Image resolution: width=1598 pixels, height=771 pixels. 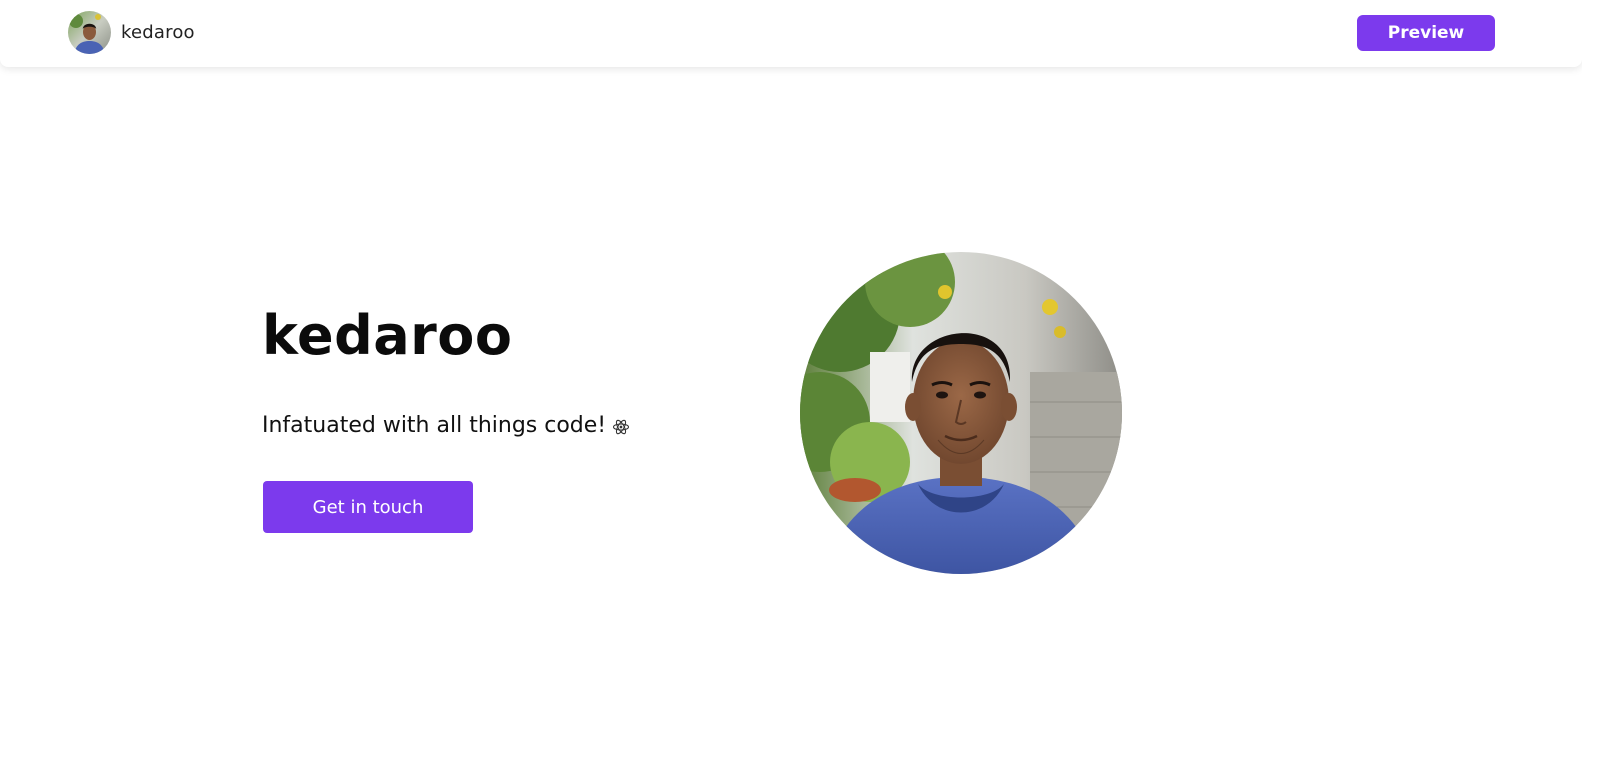 I want to click on get-in-touch-button: Get in touch, so click(x=368, y=507).